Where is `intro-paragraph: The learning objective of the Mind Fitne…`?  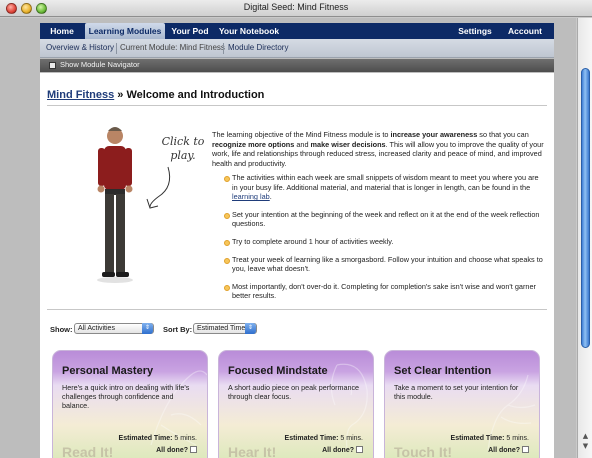
intro-paragraph: The learning objective of the Mind Fitne… is located at coordinates (378, 149).